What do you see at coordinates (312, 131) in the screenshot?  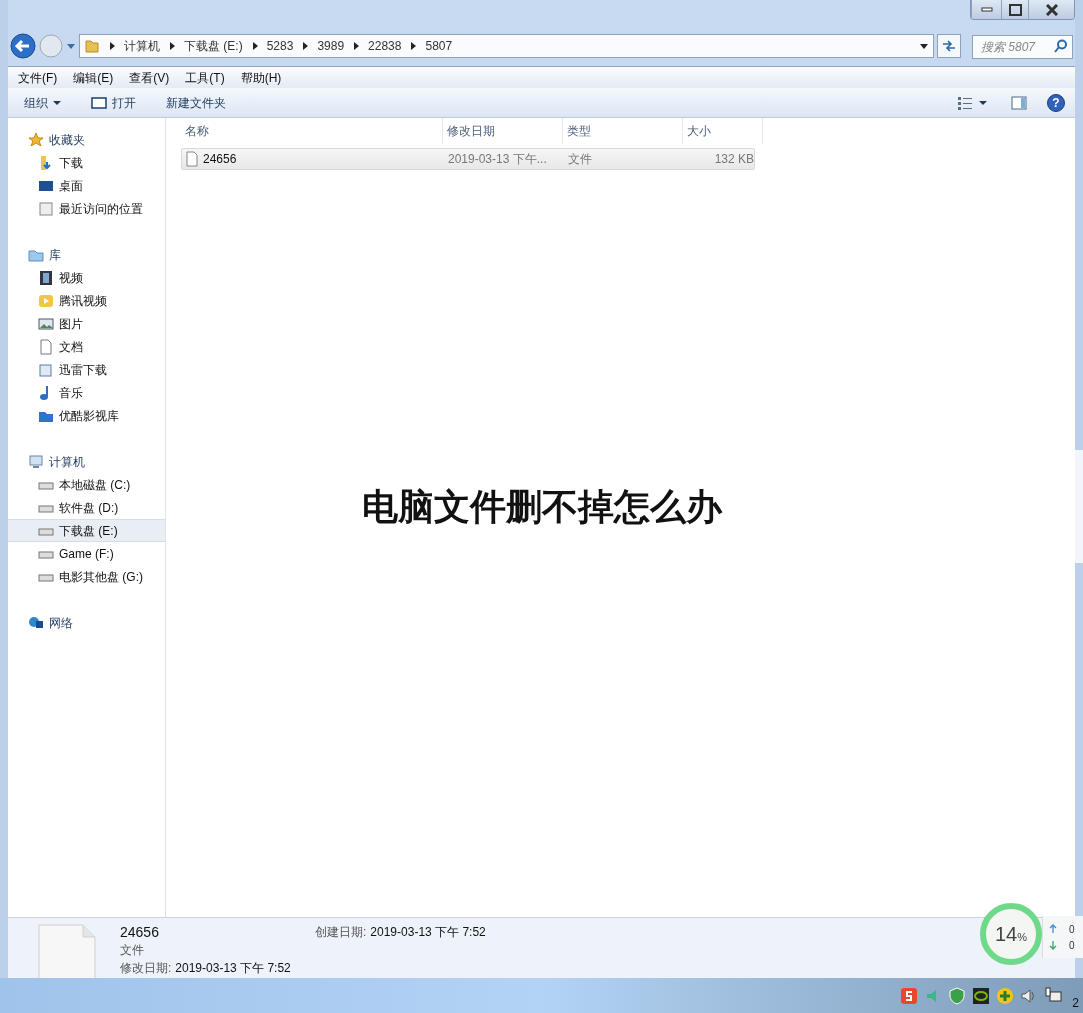 I see `column-header: 名称` at bounding box center [312, 131].